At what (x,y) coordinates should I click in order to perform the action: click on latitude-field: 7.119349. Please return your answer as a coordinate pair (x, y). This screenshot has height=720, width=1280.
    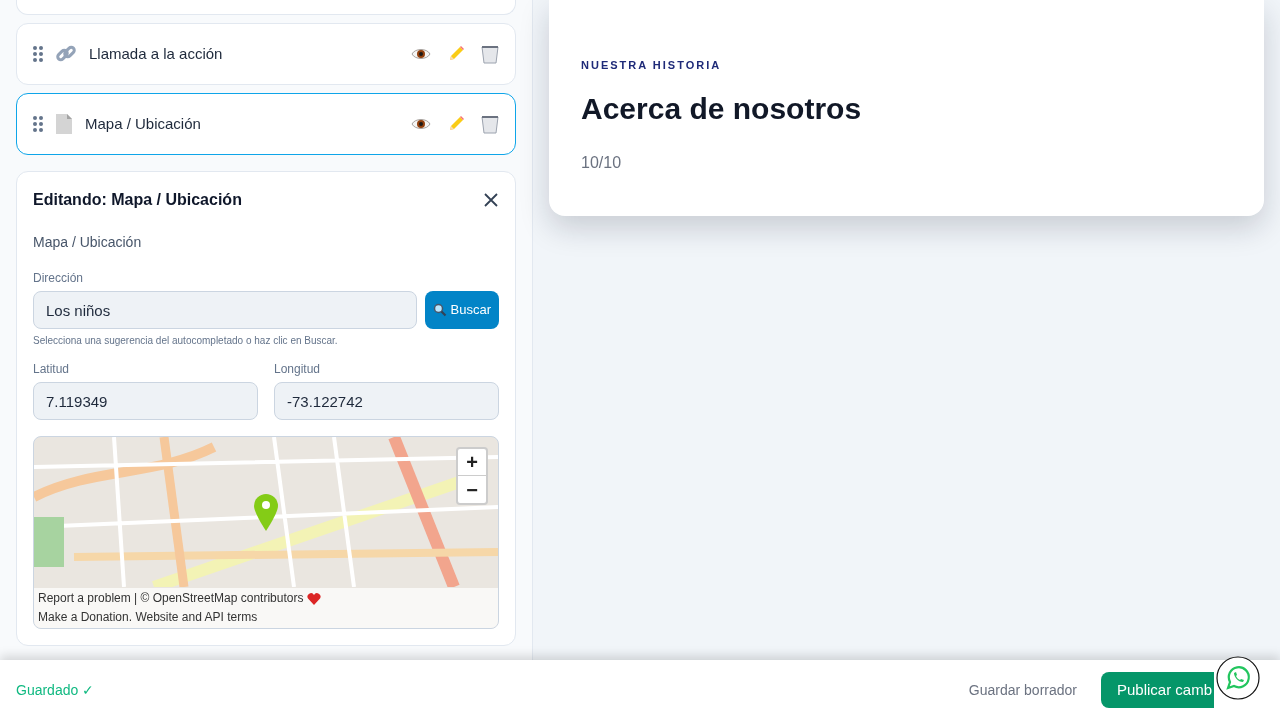
    Looking at the image, I should click on (145, 401).